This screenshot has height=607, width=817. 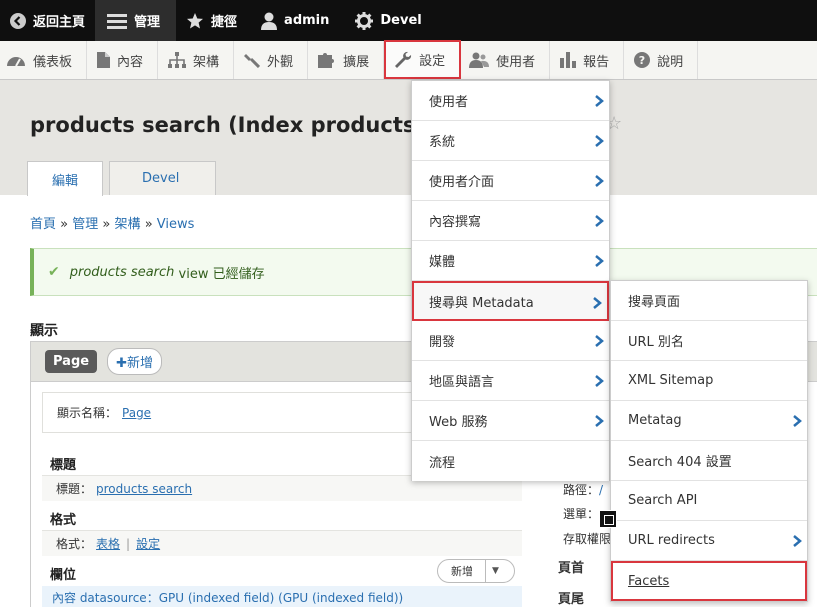 I want to click on tray-structure-label: 架構, so click(x=206, y=62).